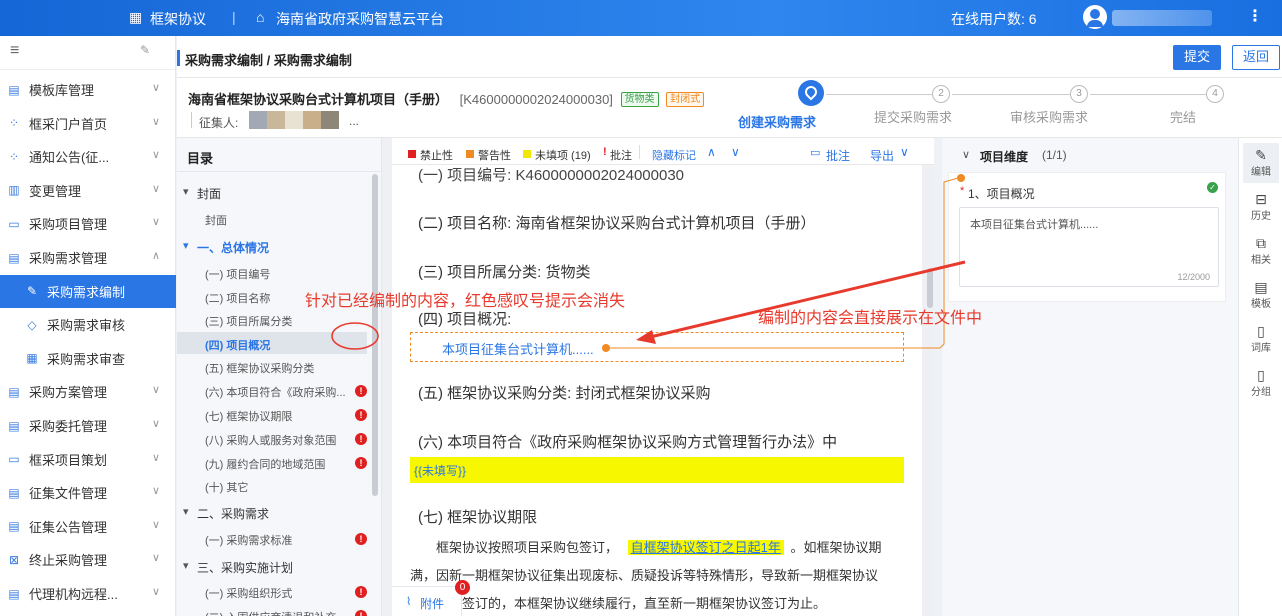 This screenshot has width=1282, height=616. Describe the element at coordinates (440, 470) in the screenshot. I see `unfilled-placeholder: {{未填写}}` at that location.